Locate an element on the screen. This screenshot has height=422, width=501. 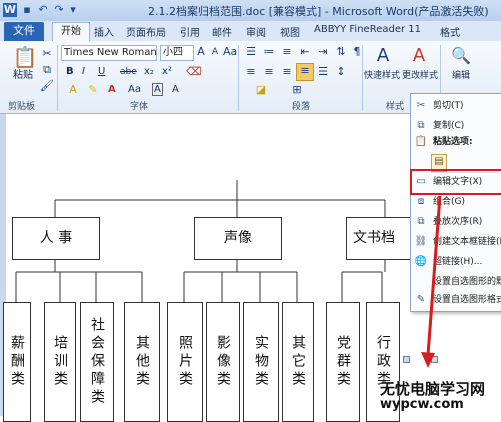
menu-item-label: 设置自选图形格式 is located at coordinates (467, 300).